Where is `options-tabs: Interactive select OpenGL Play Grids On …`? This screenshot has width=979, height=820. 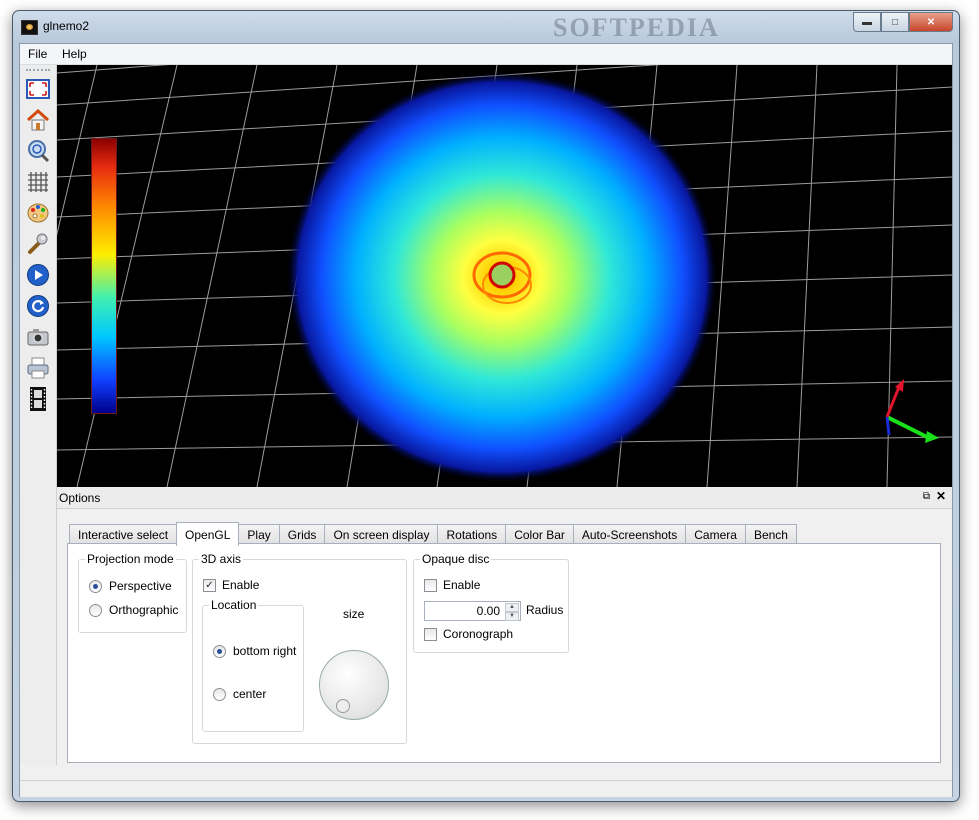 options-tabs: Interactive select OpenGL Play Grids On … is located at coordinates (433, 534).